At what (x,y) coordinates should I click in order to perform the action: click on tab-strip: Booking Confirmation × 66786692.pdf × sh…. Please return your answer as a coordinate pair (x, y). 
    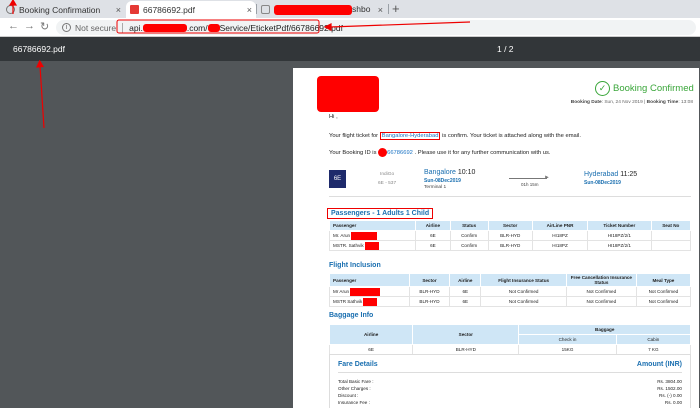
    Looking at the image, I should click on (350, 9).